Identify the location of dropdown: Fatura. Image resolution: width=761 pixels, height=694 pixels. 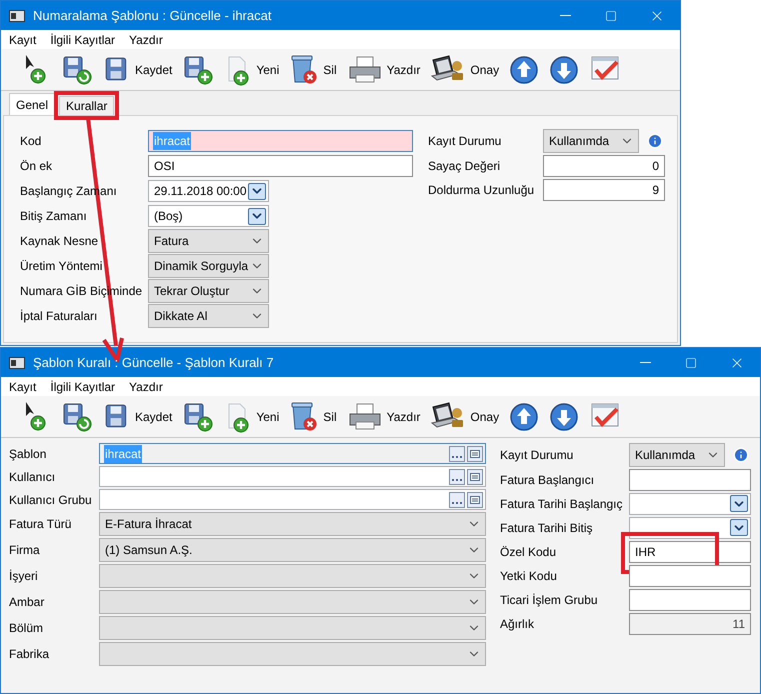
(208, 241).